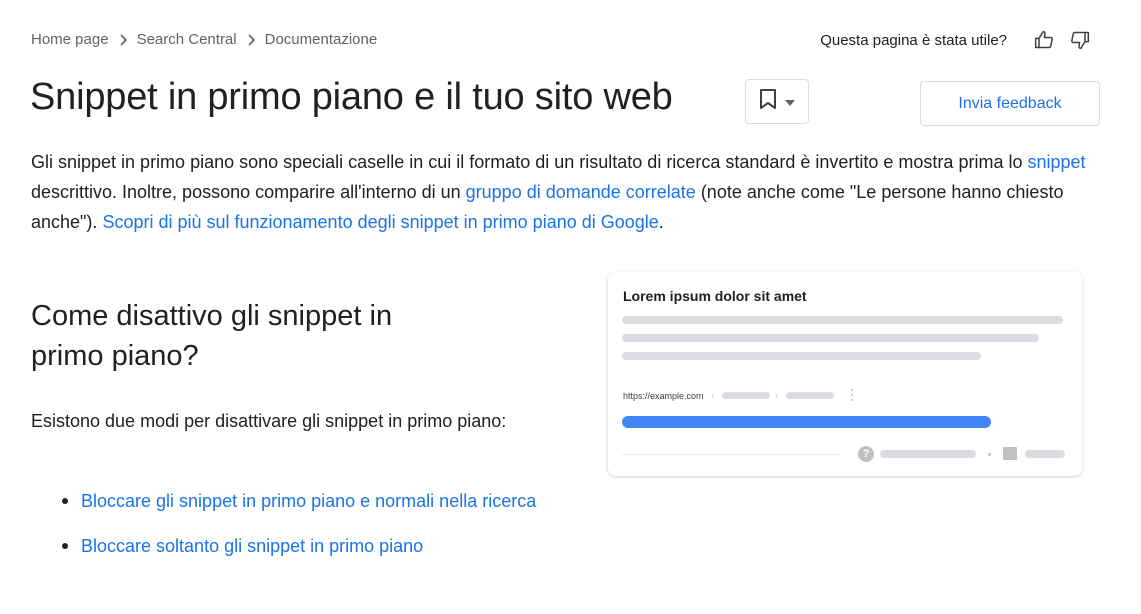  What do you see at coordinates (1044, 40) in the screenshot?
I see `thumb-up-icon` at bounding box center [1044, 40].